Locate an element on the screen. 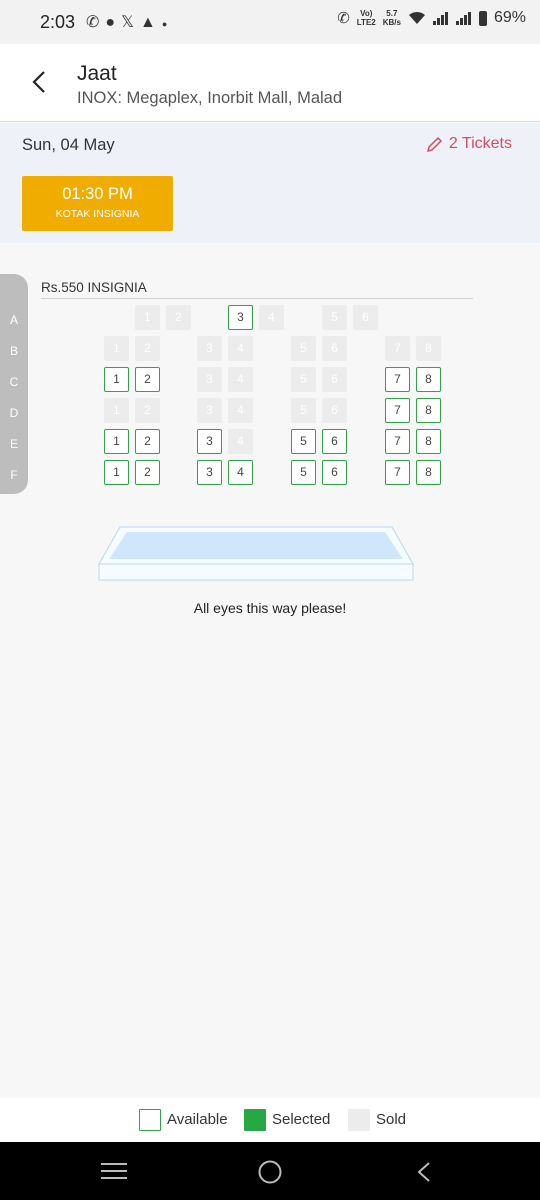 Image resolution: width=540 pixels, height=1200 pixels. seat-e1: 1 is located at coordinates (116, 441).